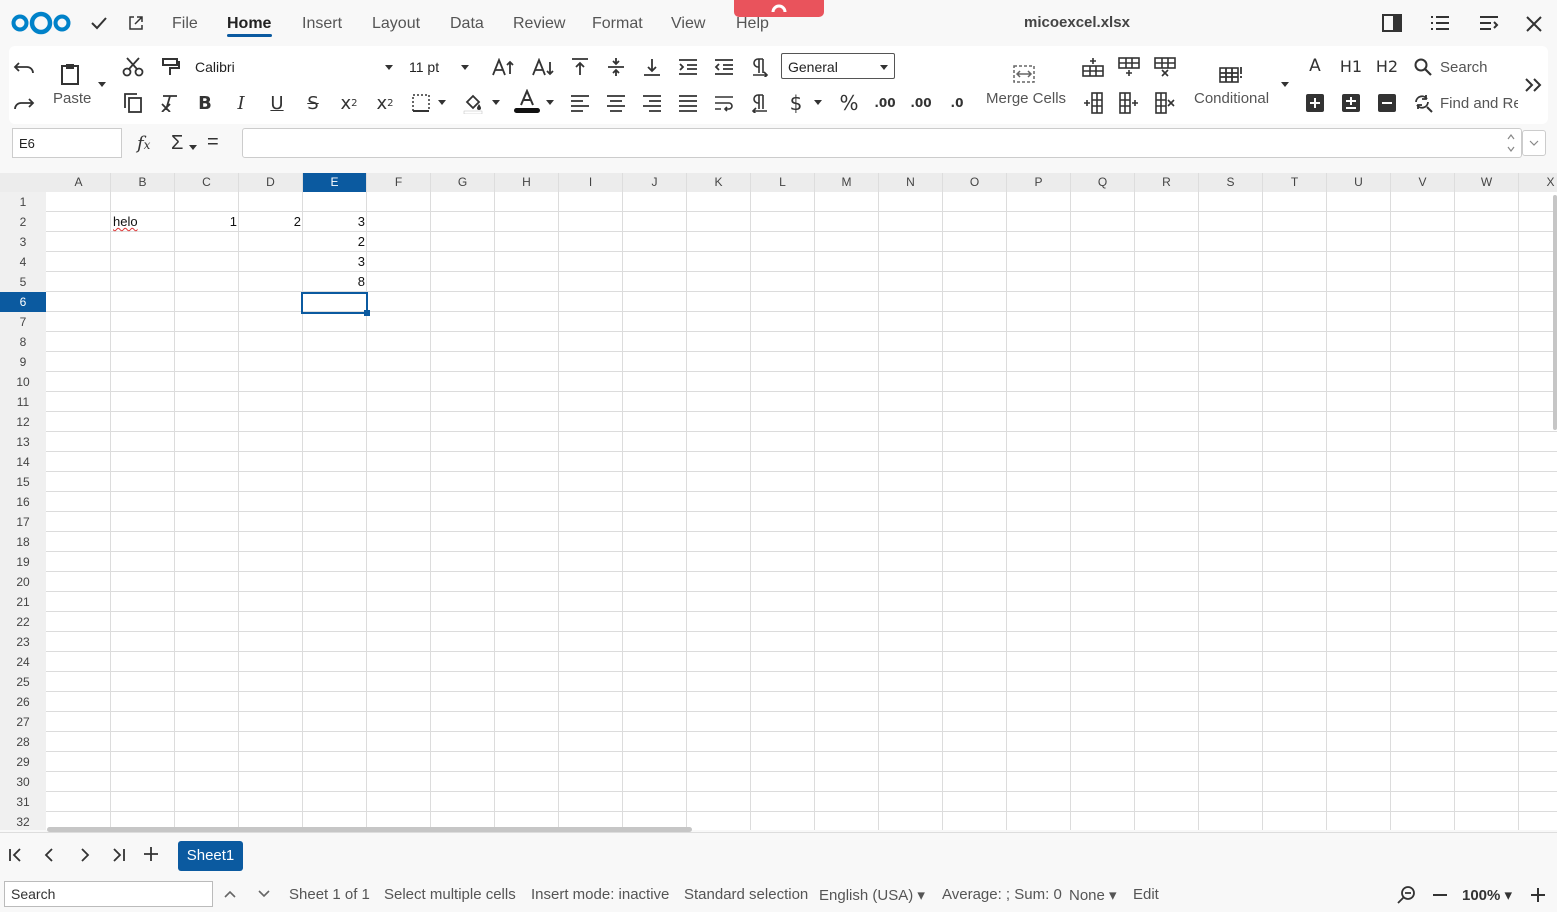 This screenshot has height=912, width=1557. What do you see at coordinates (957, 103) in the screenshot?
I see `delete-decimal-icon: .0` at bounding box center [957, 103].